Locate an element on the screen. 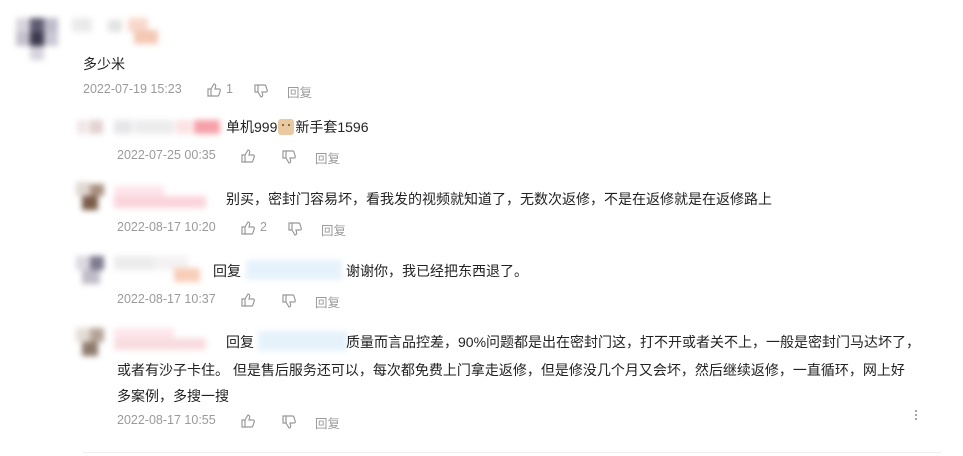 Image resolution: width=963 pixels, height=456 pixels. comment-timestamp: 2022-07-19 15:23 is located at coordinates (132, 89).